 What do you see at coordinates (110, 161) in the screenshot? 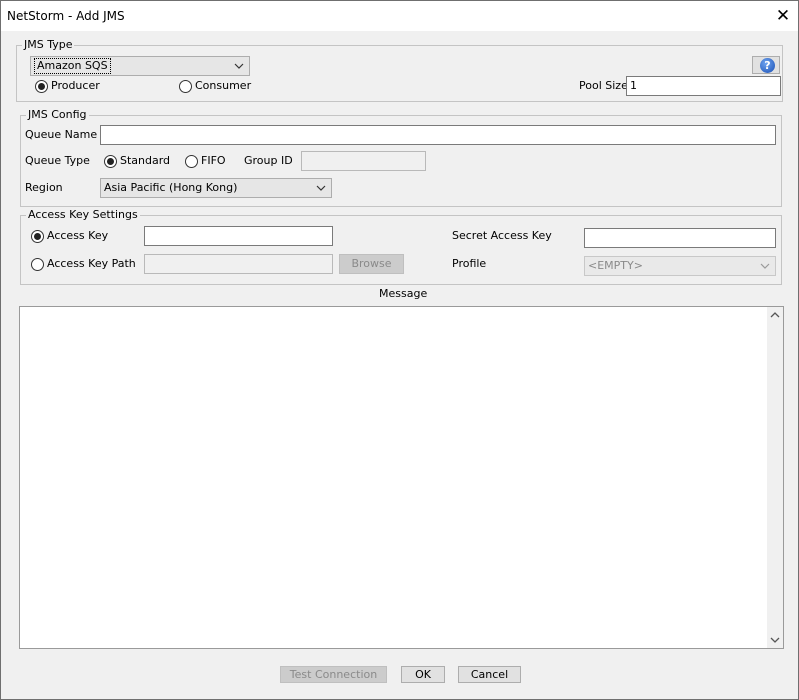
I see `standard-radio` at bounding box center [110, 161].